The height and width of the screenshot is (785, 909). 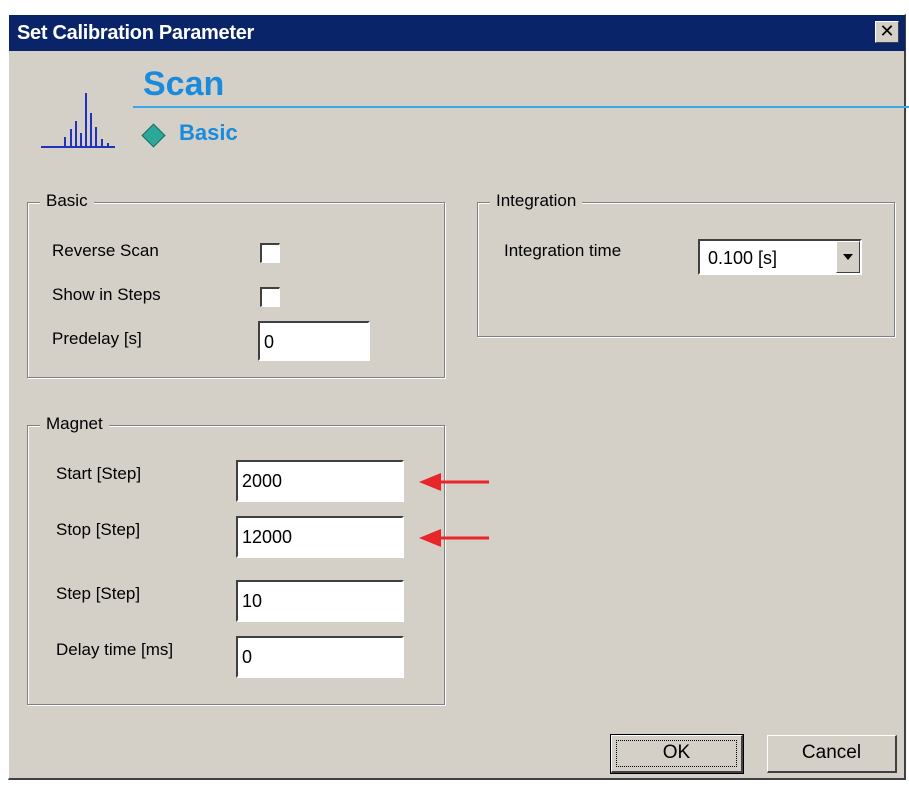 I want to click on predelay-label: Predelay [s], so click(x=97, y=338).